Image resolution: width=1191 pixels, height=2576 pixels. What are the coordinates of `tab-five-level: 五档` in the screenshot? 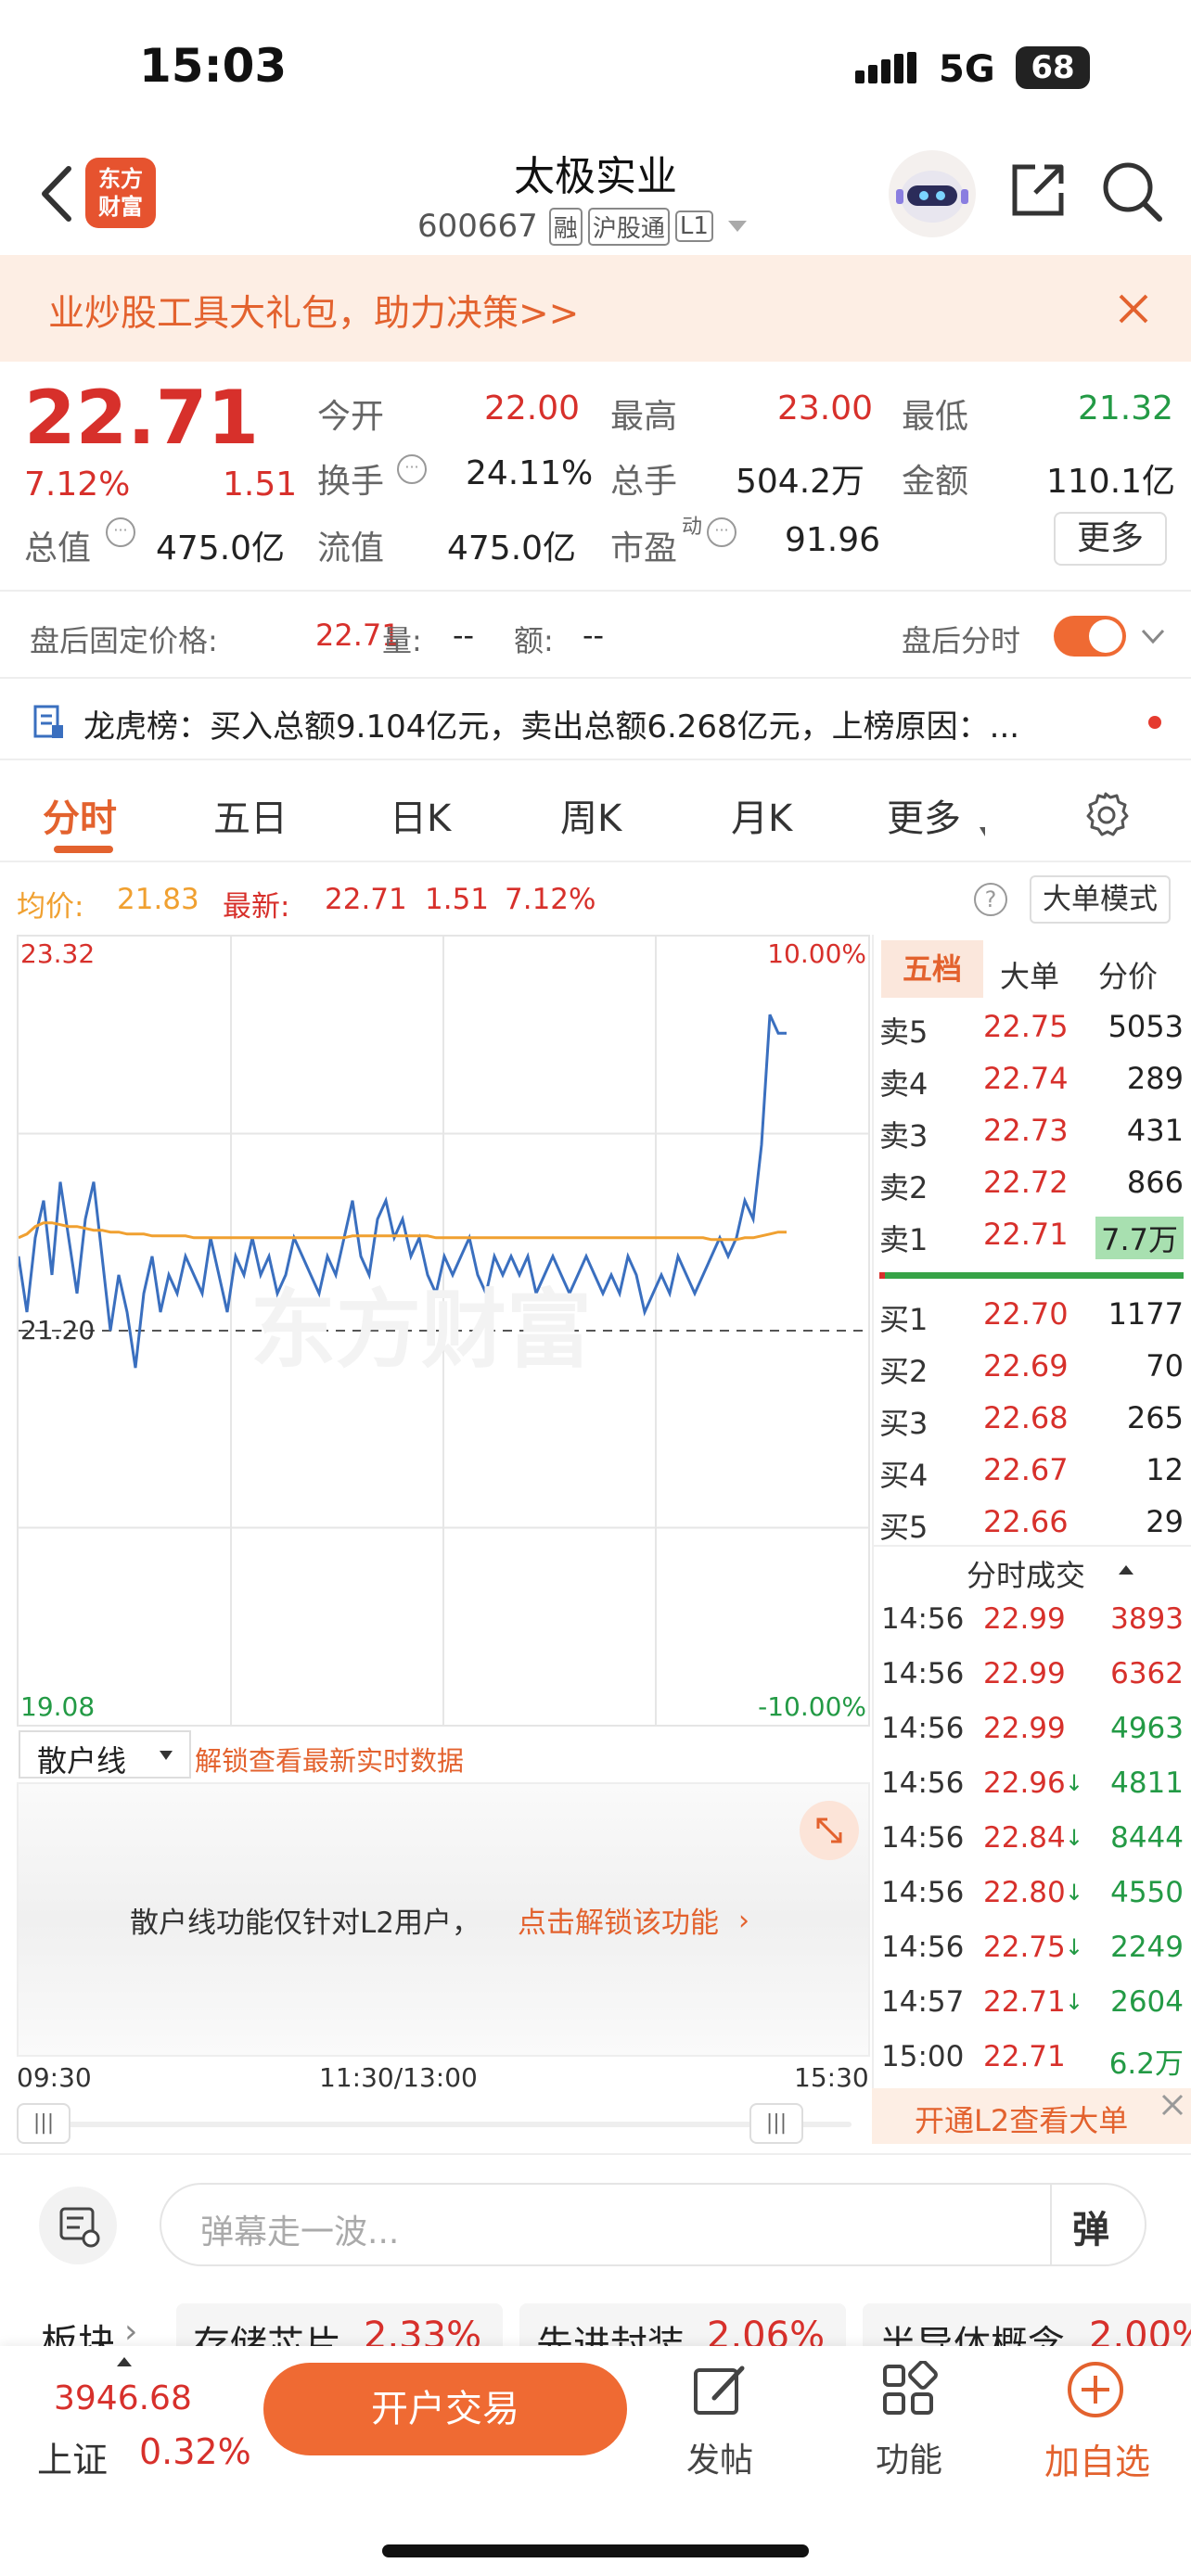 It's located at (932, 969).